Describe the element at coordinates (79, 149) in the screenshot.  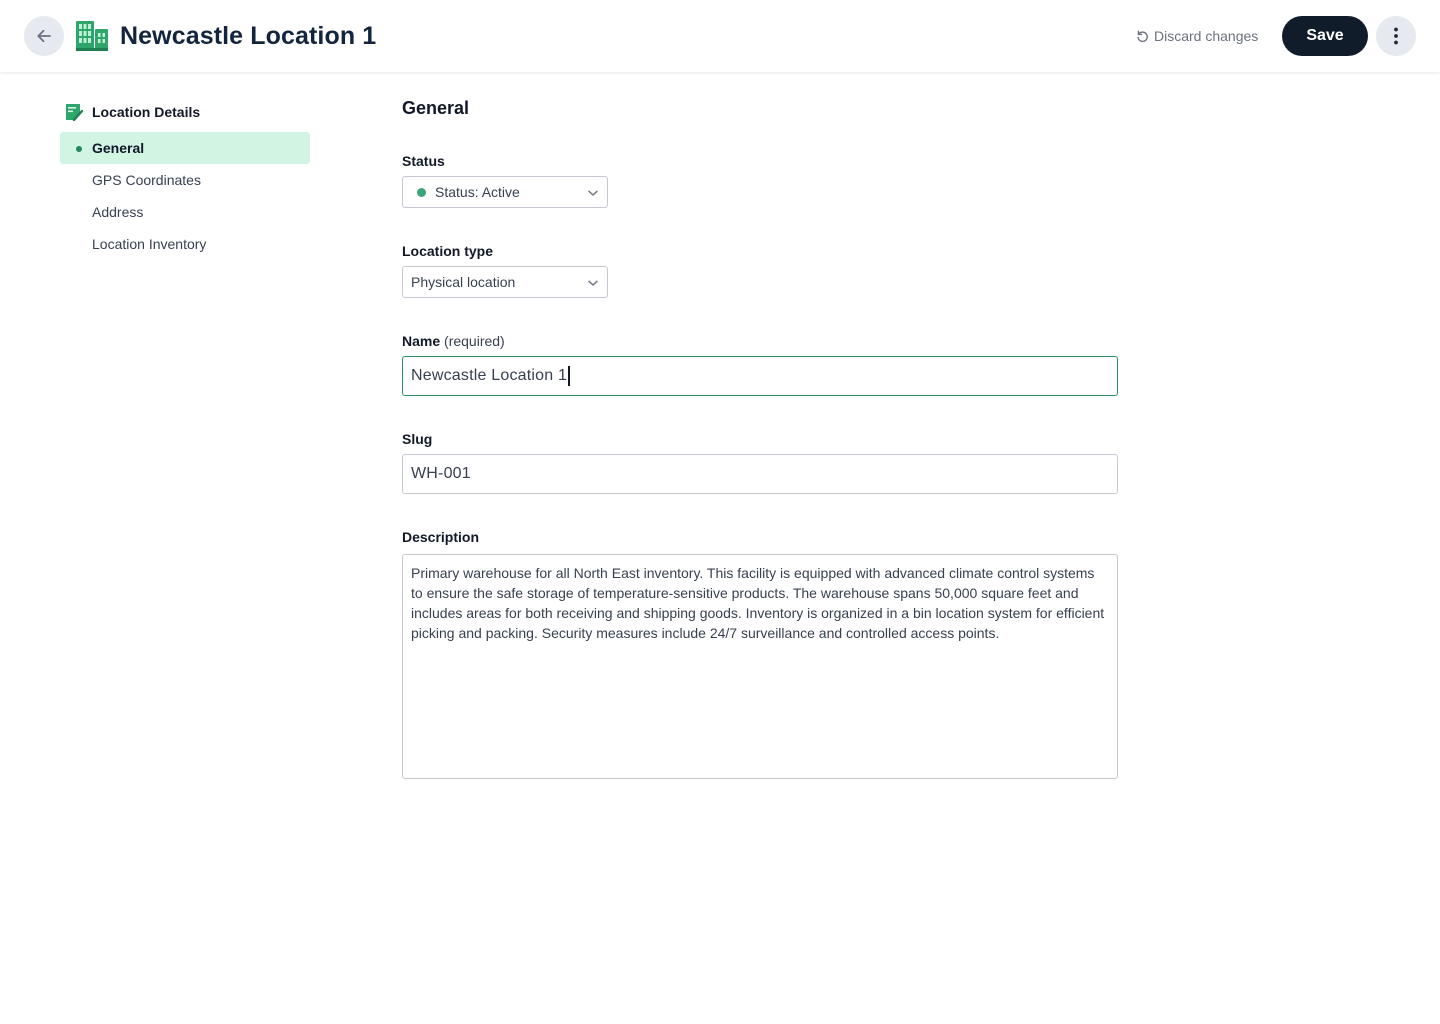
I see `active-indicator` at that location.